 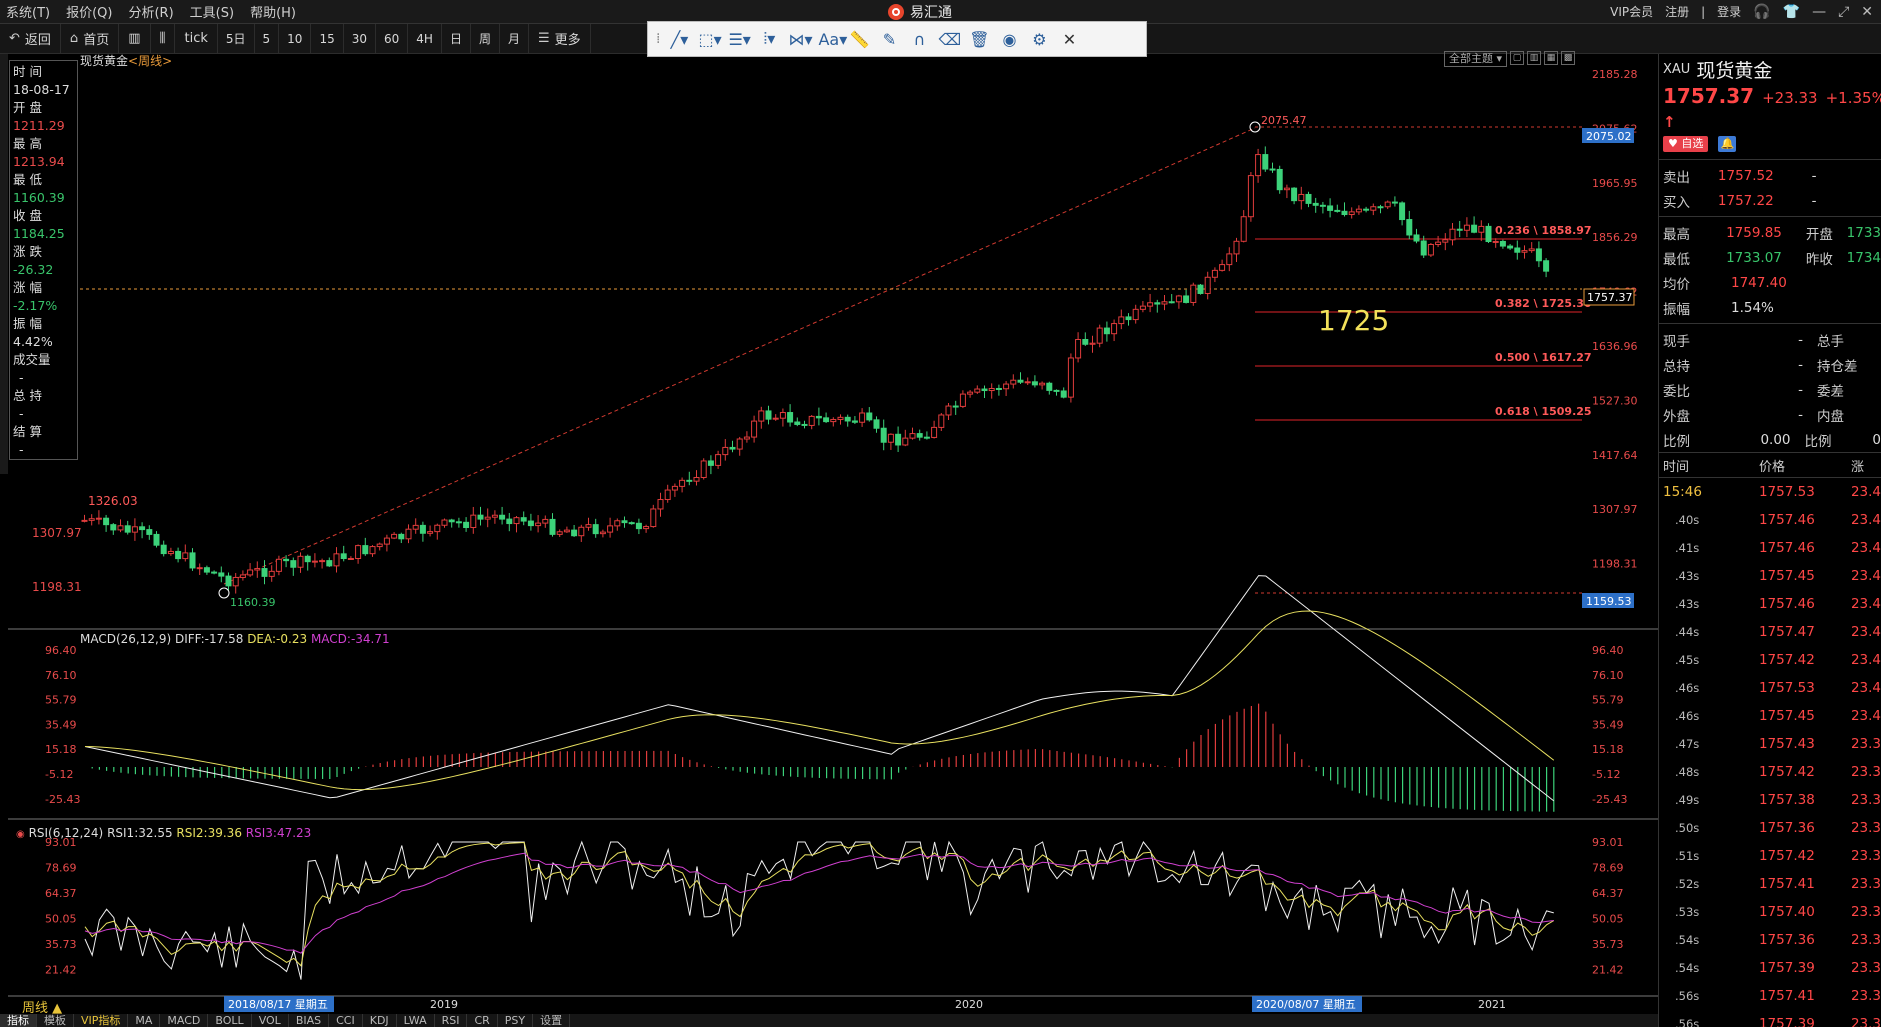 What do you see at coordinates (20, 834) in the screenshot?
I see `rsi-settings-icon: ◉` at bounding box center [20, 834].